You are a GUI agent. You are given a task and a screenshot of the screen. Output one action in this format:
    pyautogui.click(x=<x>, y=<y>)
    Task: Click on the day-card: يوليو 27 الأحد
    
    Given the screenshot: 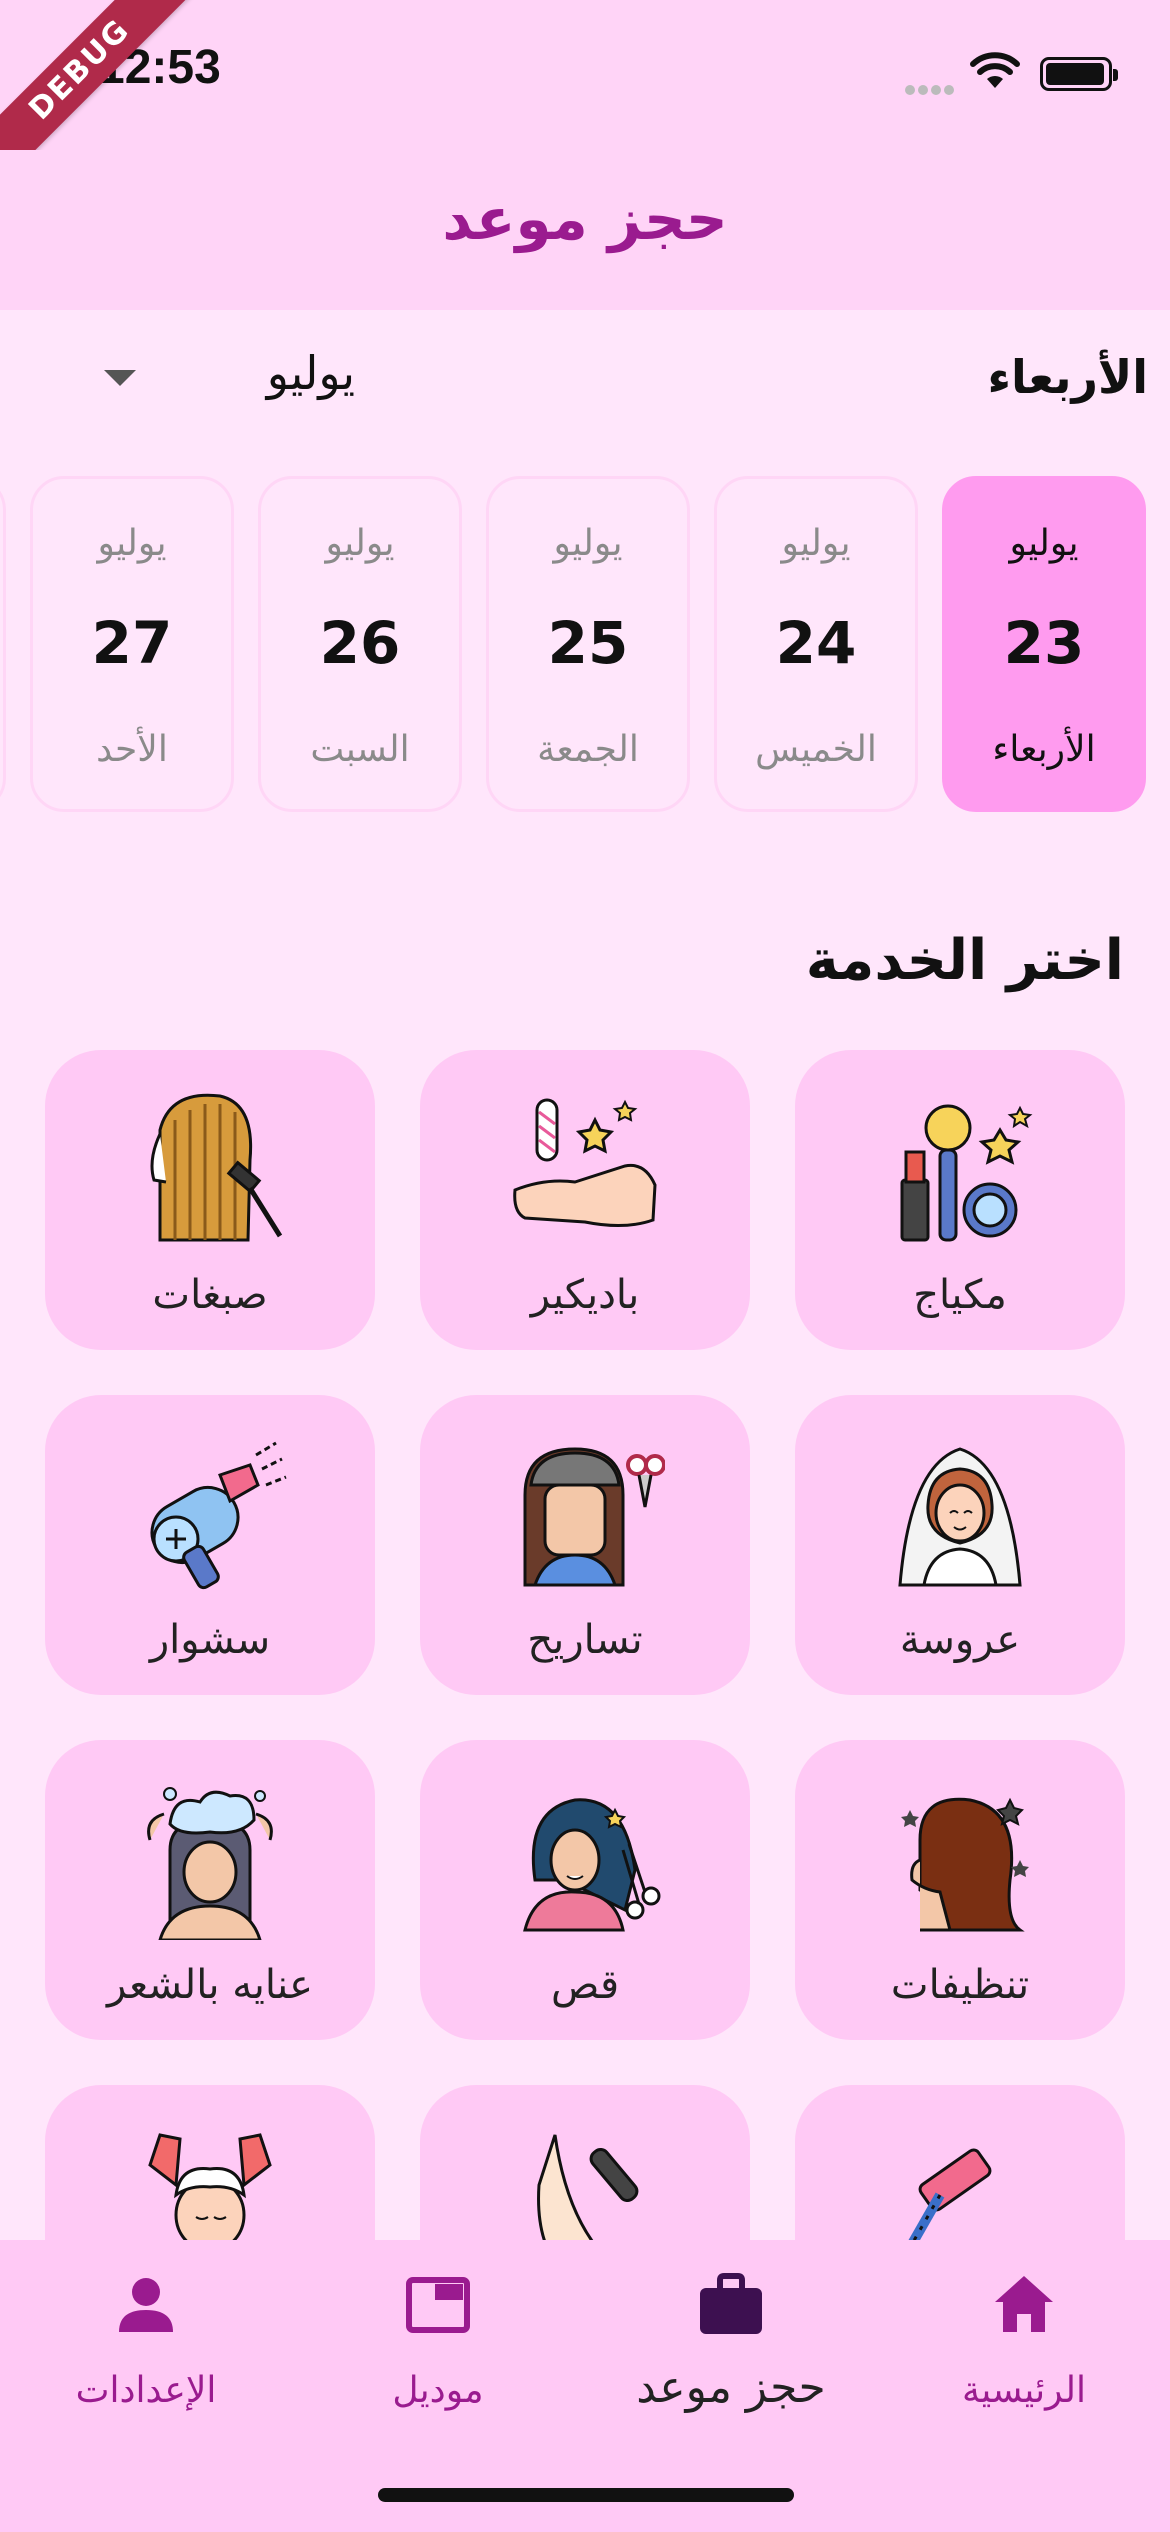 What is the action you would take?
    pyautogui.click(x=132, y=644)
    